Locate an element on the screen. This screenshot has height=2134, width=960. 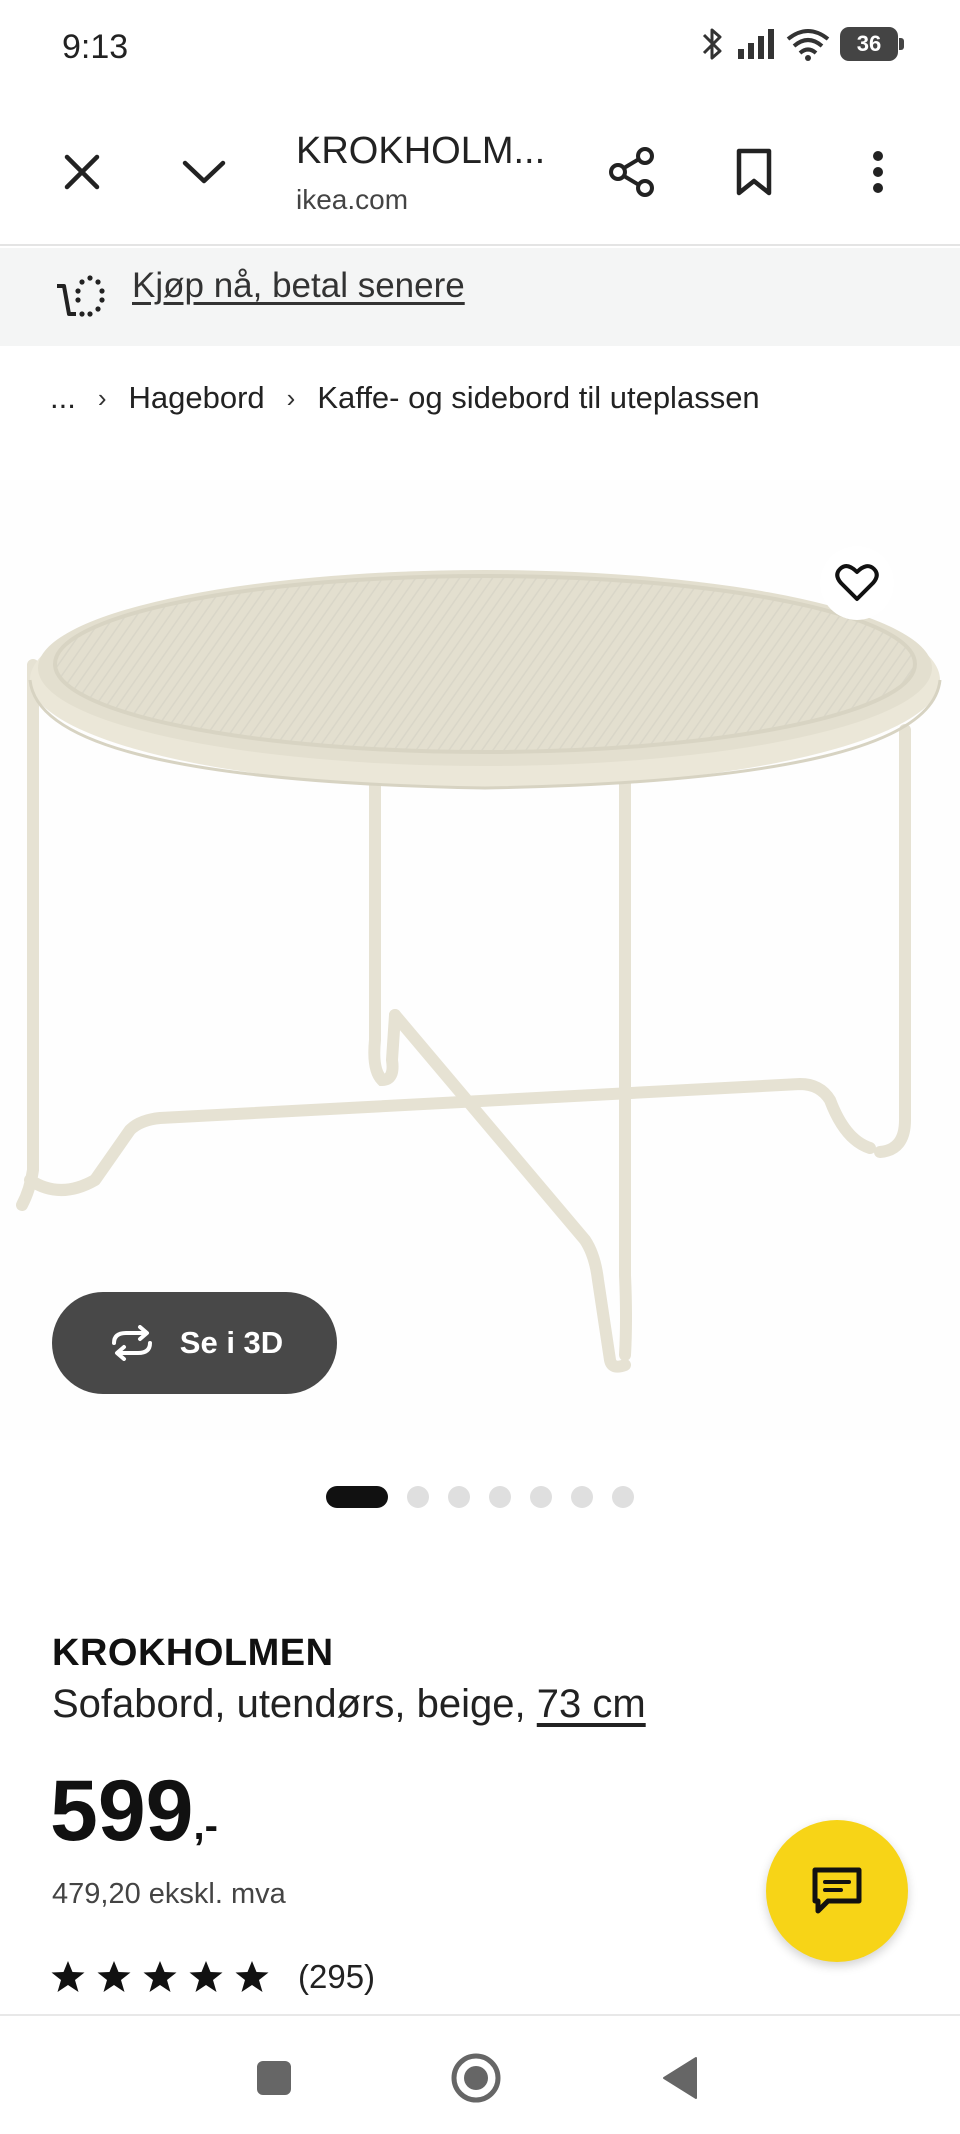
close-icon is located at coordinates (82, 172).